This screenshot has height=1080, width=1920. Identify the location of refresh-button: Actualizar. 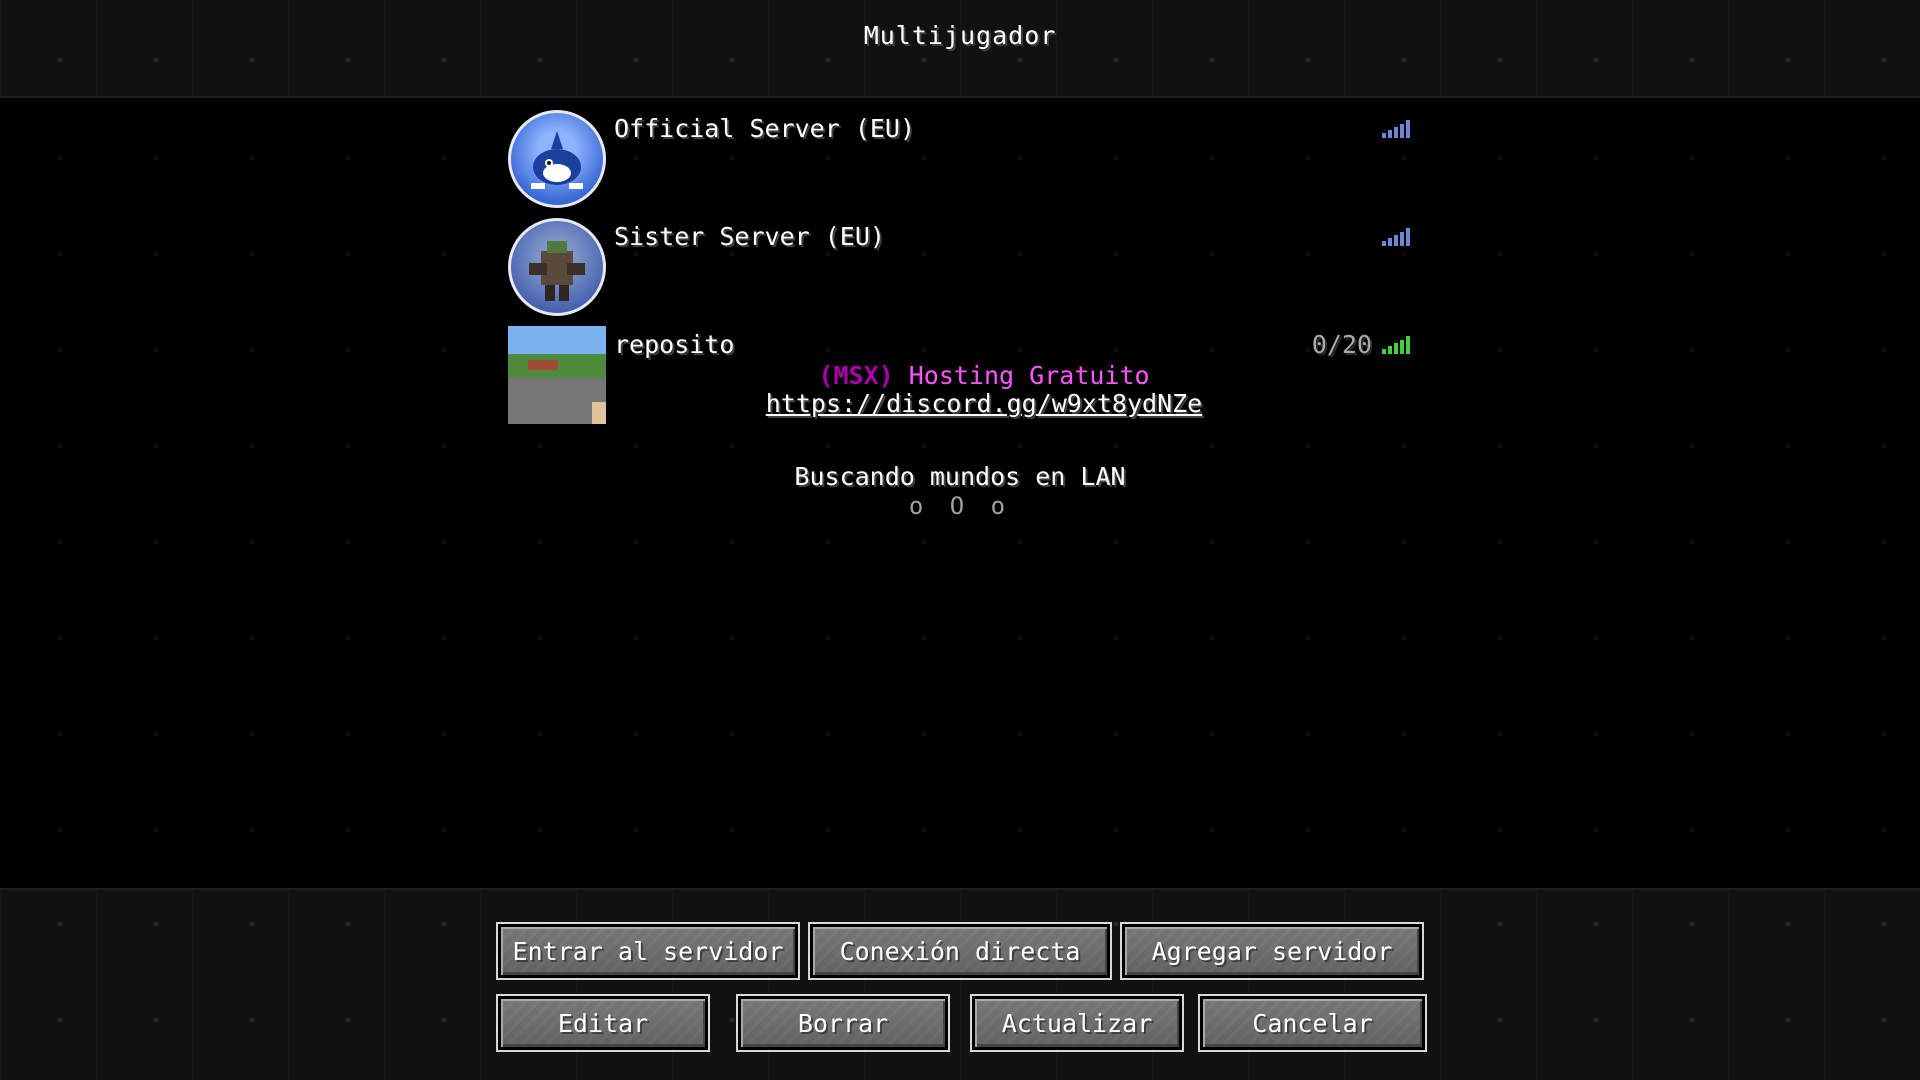
(1077, 1023).